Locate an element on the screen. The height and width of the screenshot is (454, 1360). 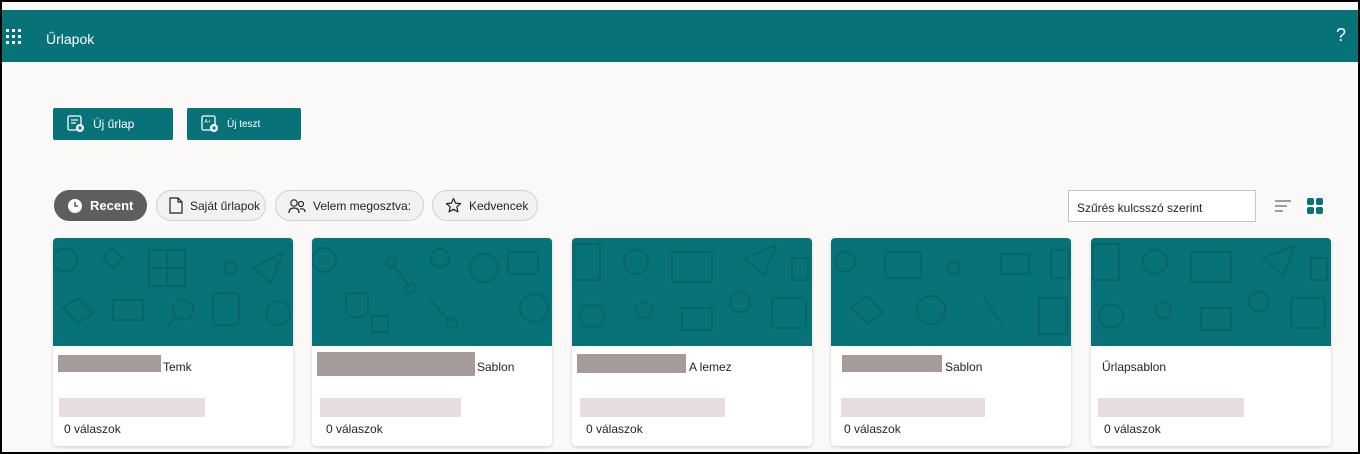
card-title: A lemez is located at coordinates (710, 367).